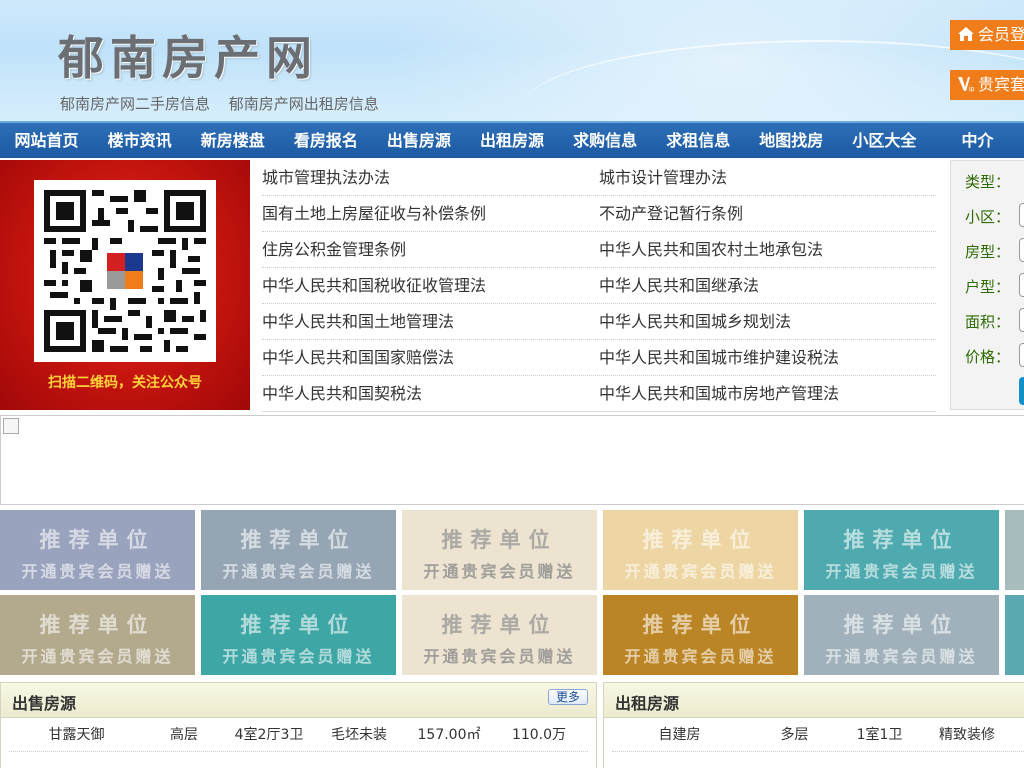  Describe the element at coordinates (1021, 215) in the screenshot. I see `search-community-input` at that location.